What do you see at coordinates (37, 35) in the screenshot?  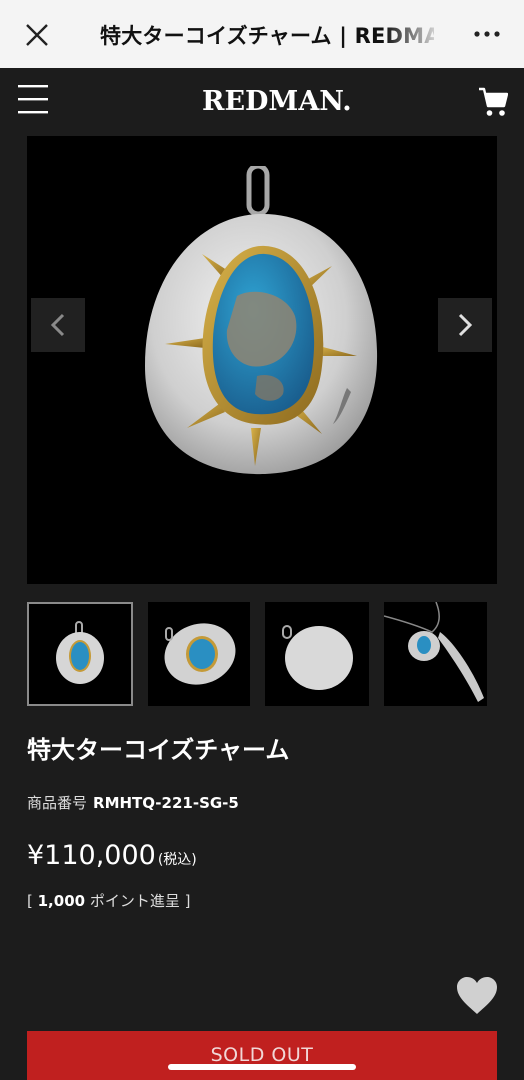 I see `close-icon` at bounding box center [37, 35].